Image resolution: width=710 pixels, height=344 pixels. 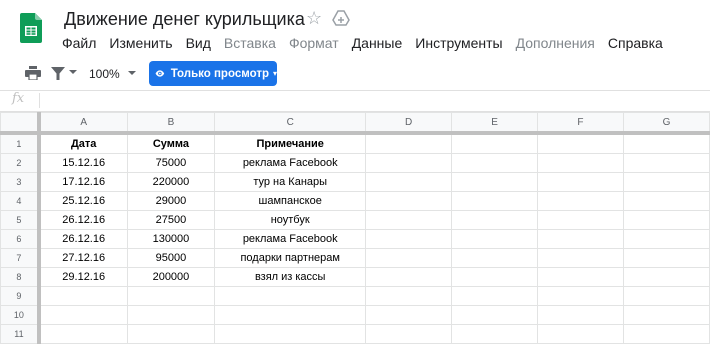 I want to click on cell-g2, so click(x=666, y=163).